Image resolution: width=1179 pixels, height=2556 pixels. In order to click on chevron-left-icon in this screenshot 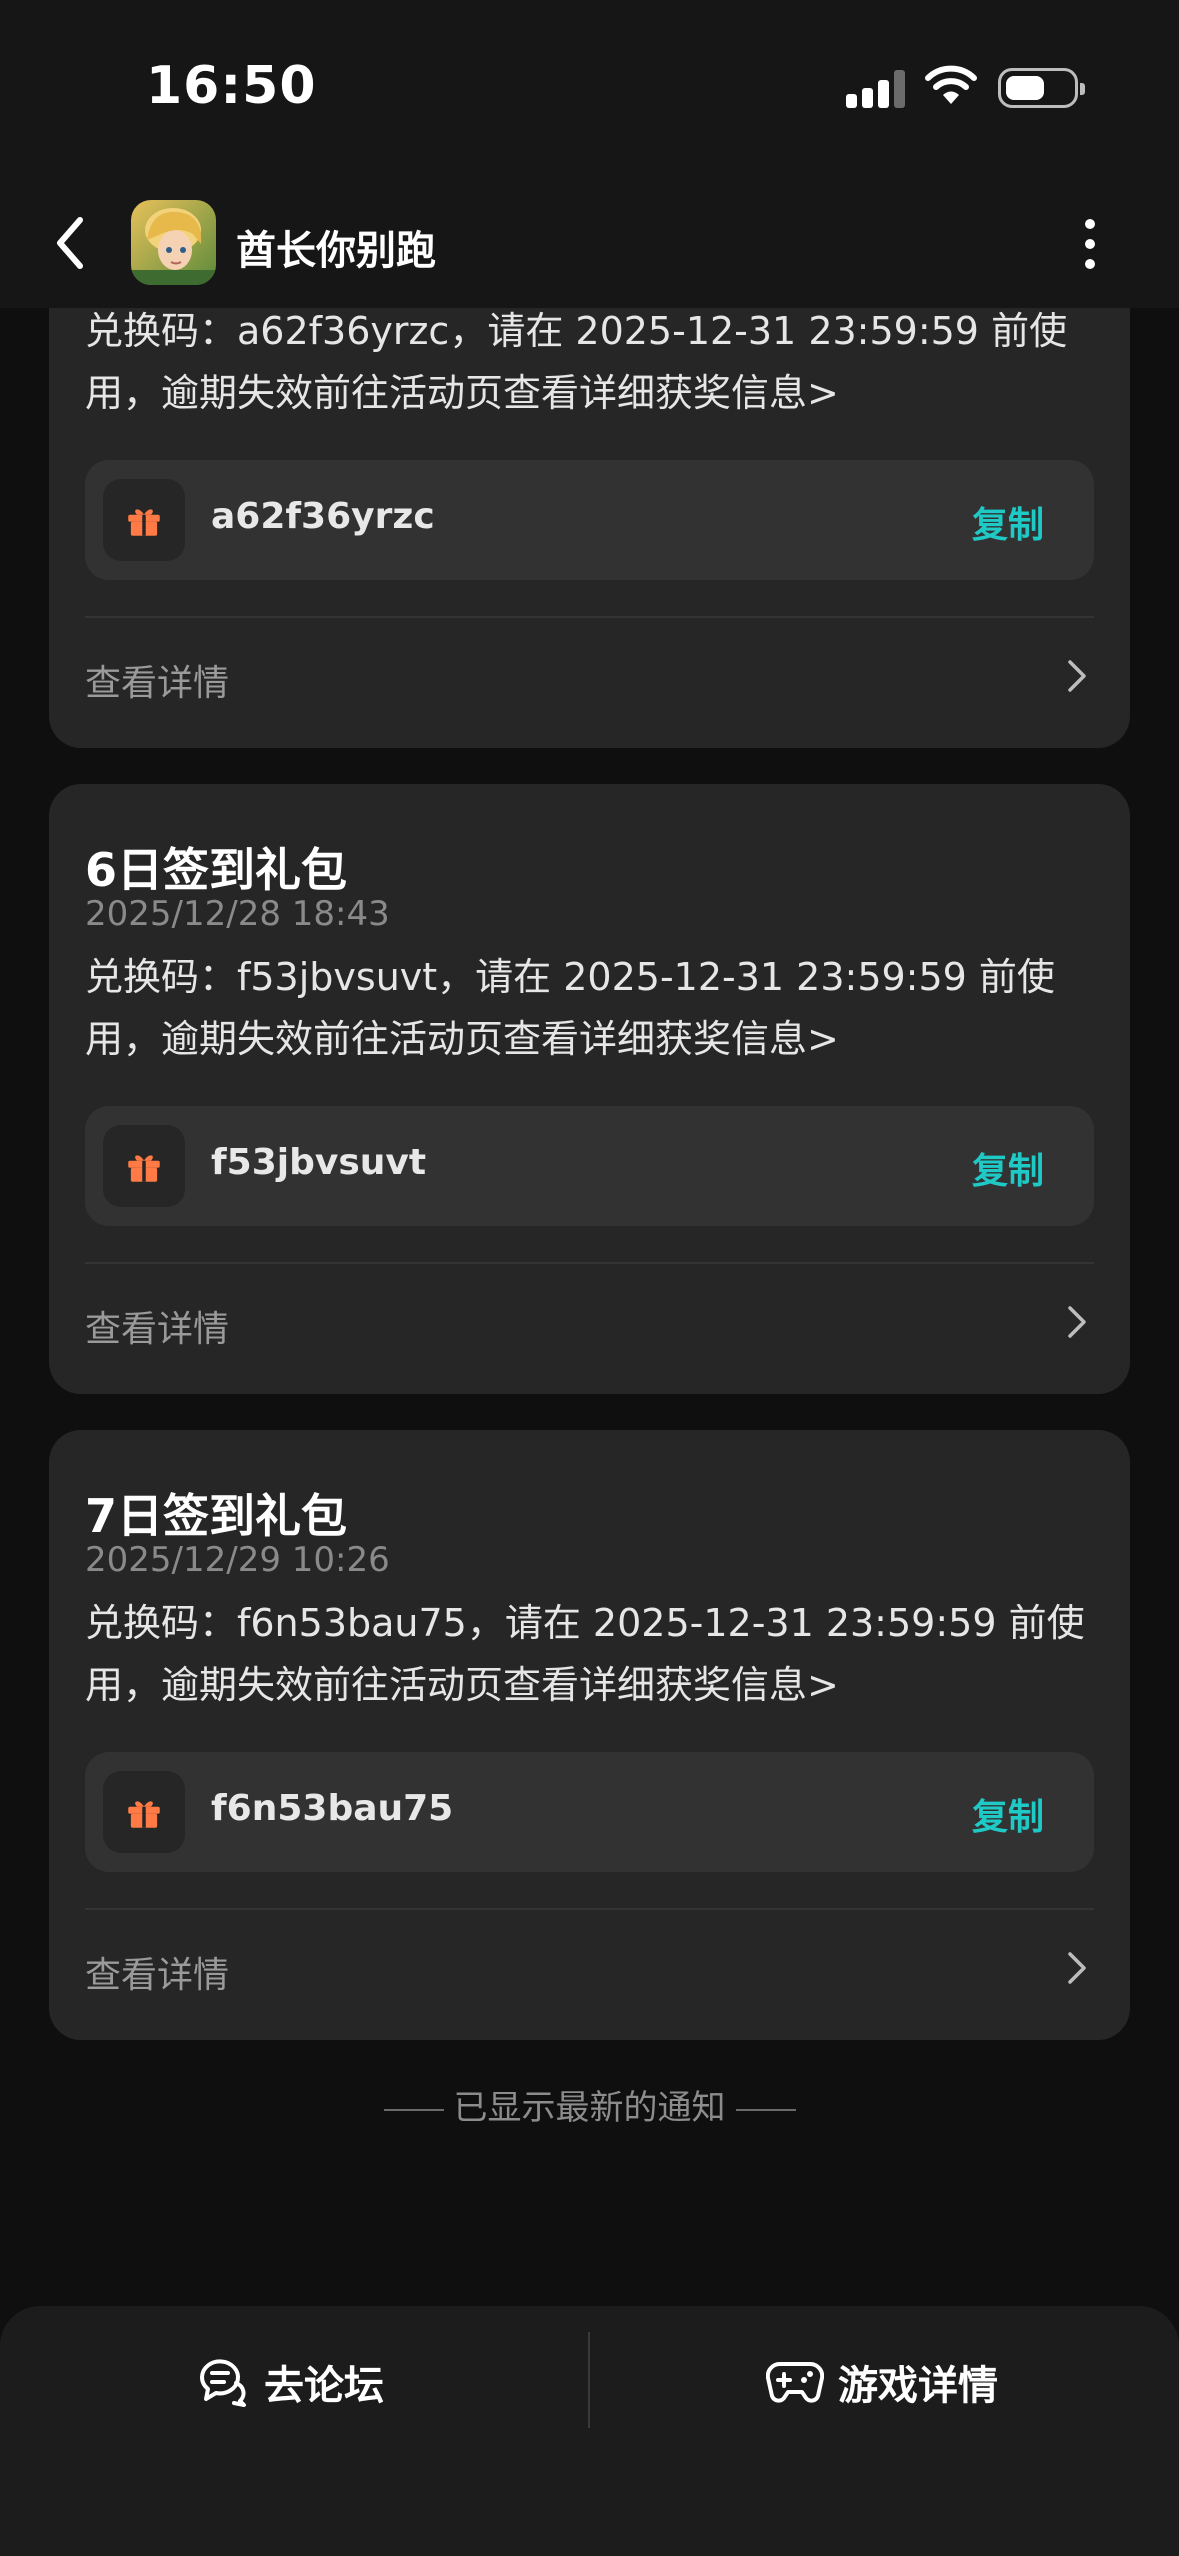, I will do `click(70, 243)`.